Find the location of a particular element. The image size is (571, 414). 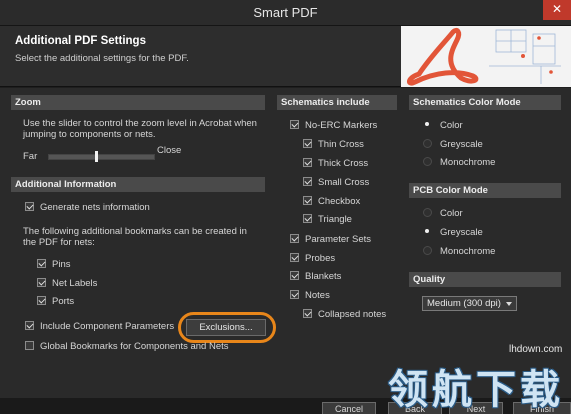

include-component-parameters-checkbox: Include Component Parameters is located at coordinates (99, 328).